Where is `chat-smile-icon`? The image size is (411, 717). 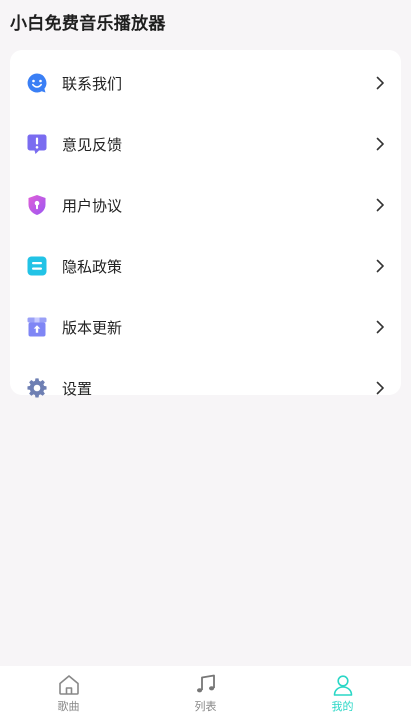
chat-smile-icon is located at coordinates (37, 83).